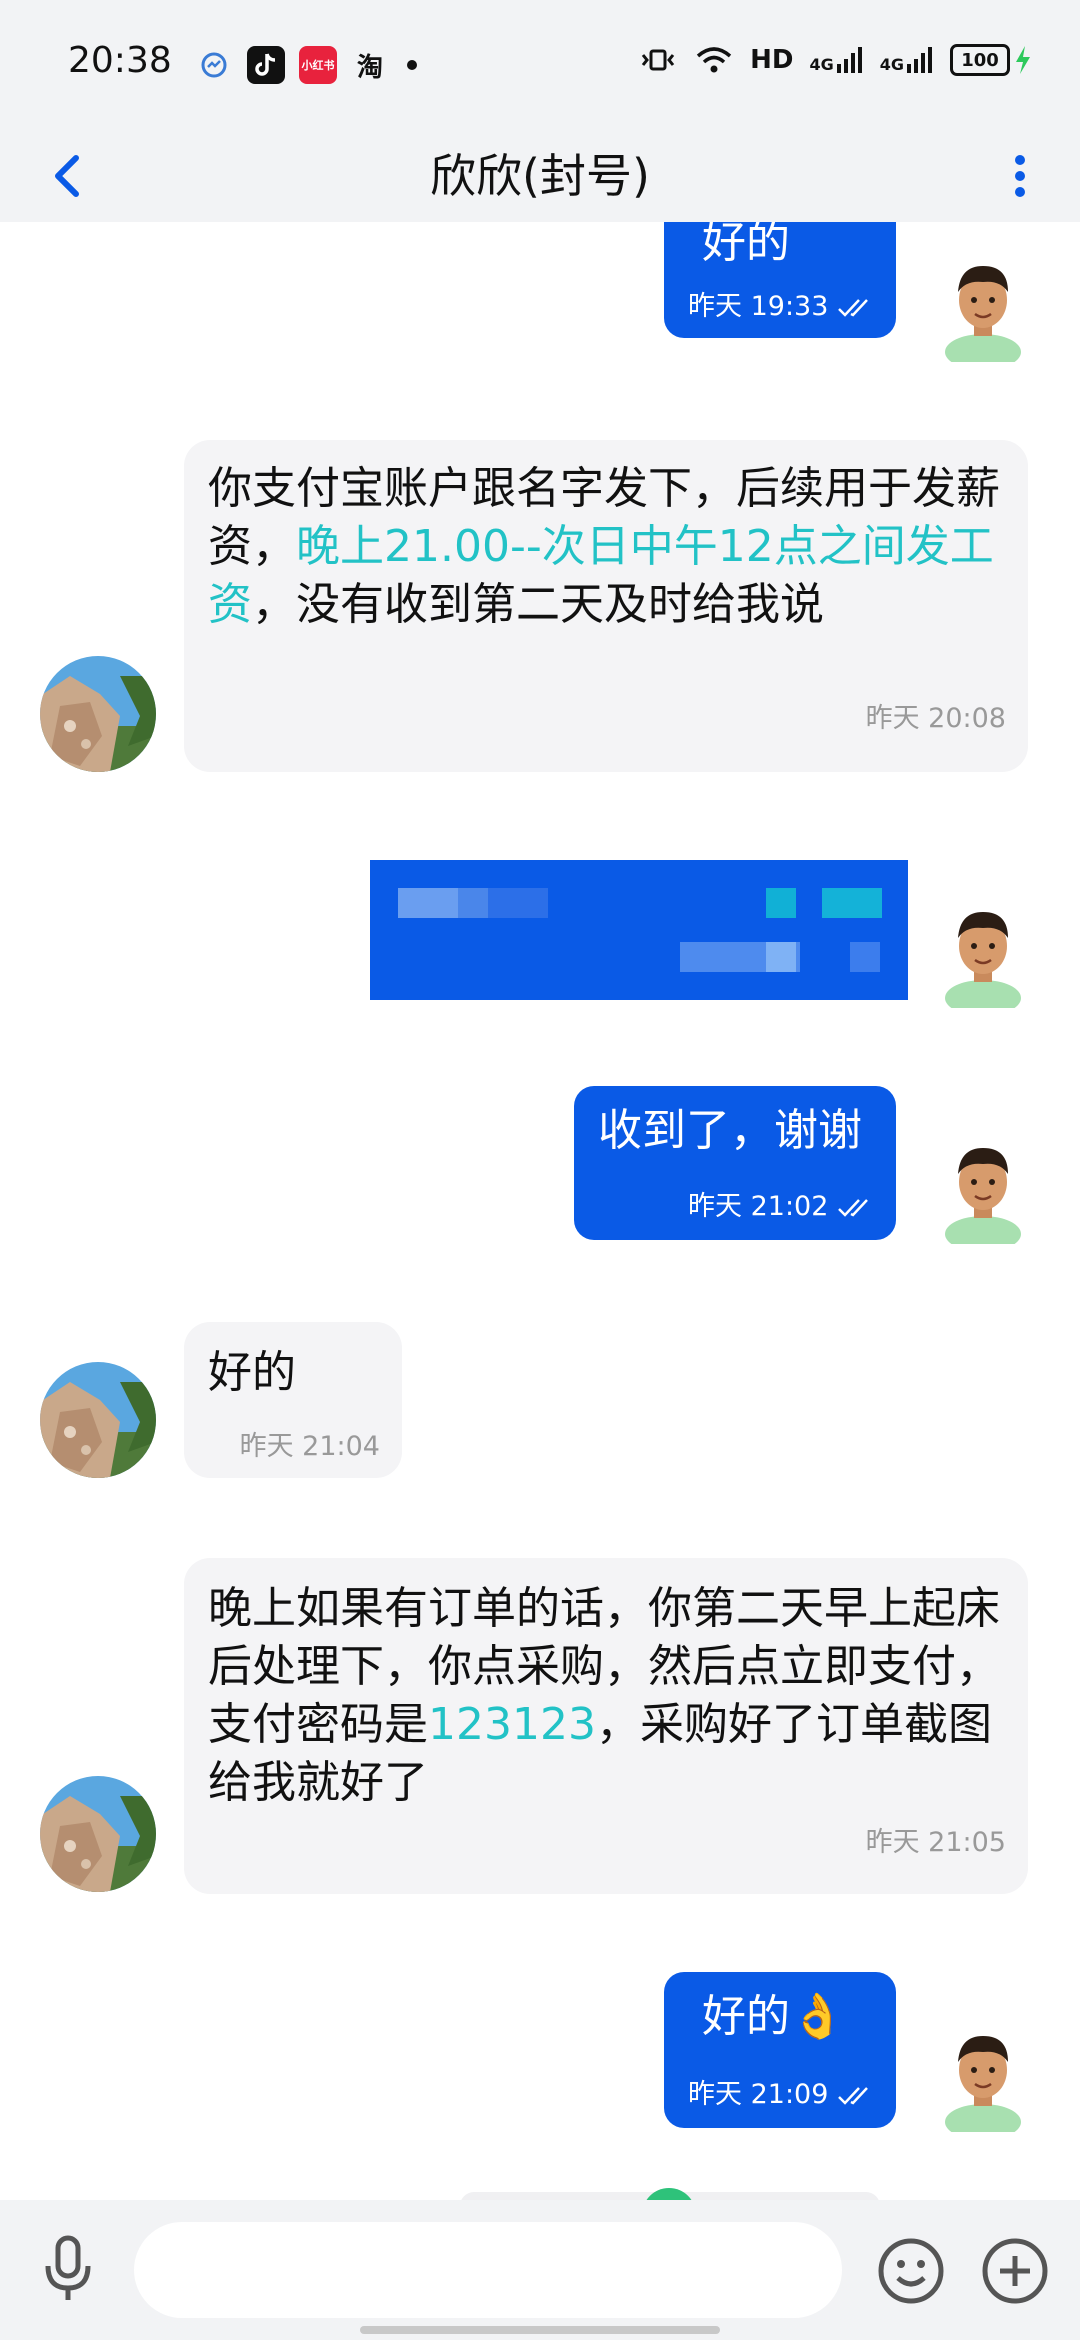 This screenshot has height=2340, width=1080. What do you see at coordinates (540, 2330) in the screenshot?
I see `home-indicator` at bounding box center [540, 2330].